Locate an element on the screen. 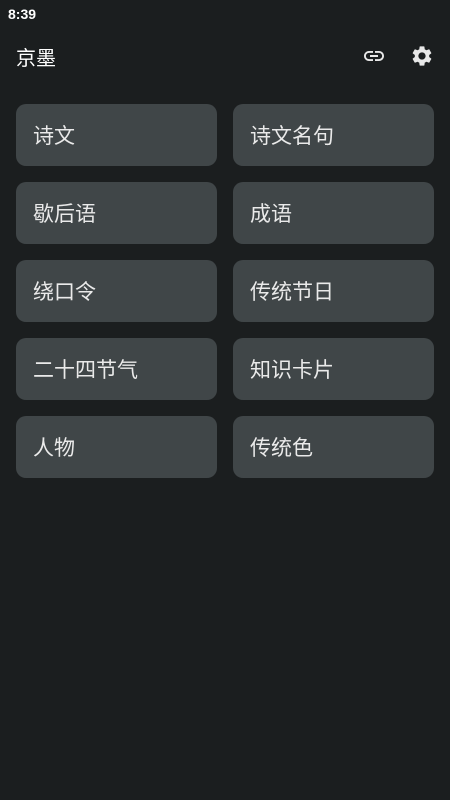 The image size is (450, 800). settings-button is located at coordinates (422, 56).